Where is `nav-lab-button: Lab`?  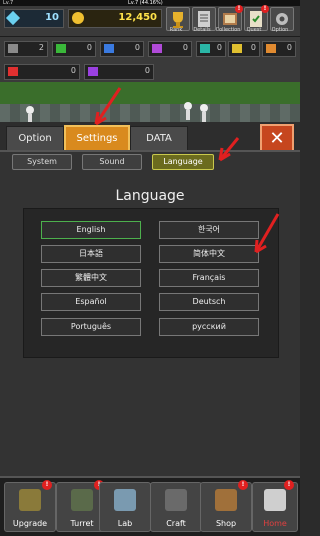 nav-lab-button: Lab is located at coordinates (125, 507).